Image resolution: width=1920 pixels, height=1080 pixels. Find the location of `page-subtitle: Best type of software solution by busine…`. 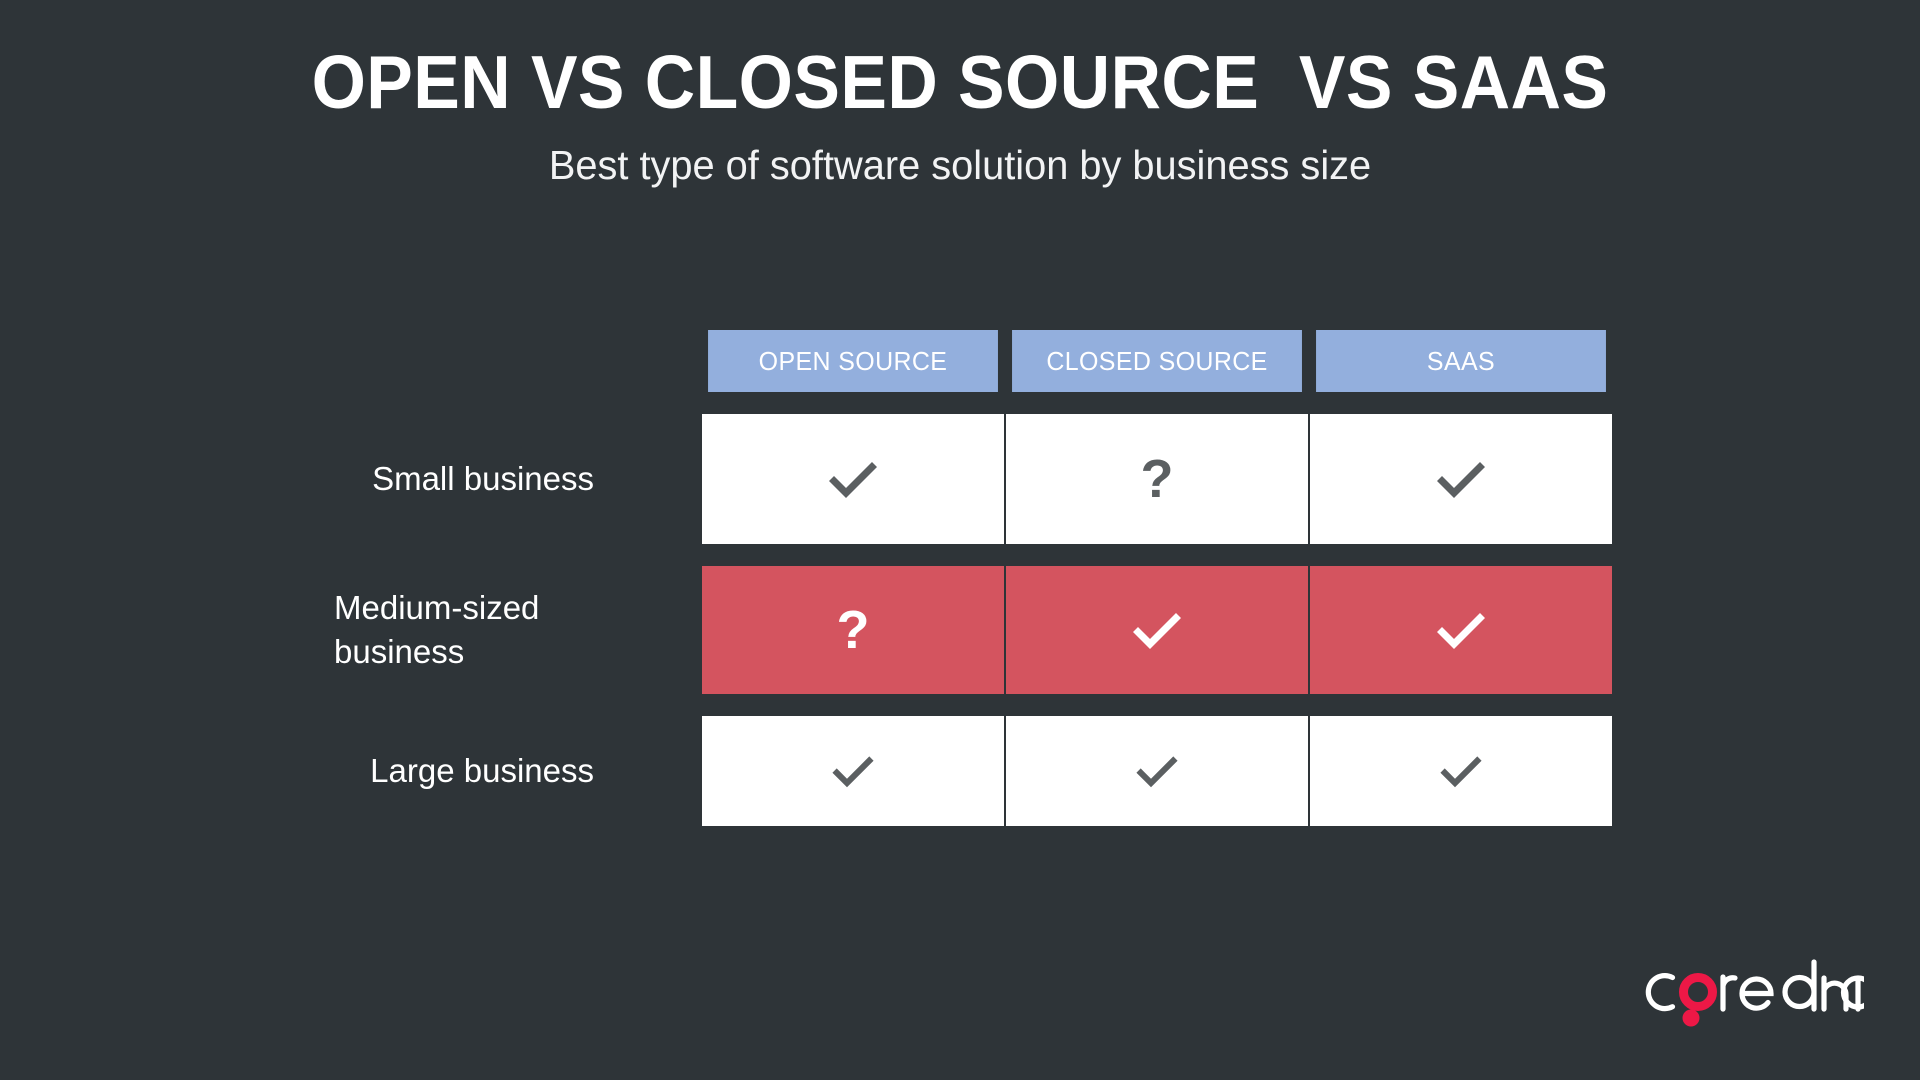

page-subtitle: Best type of software solution by busine… is located at coordinates (960, 164).